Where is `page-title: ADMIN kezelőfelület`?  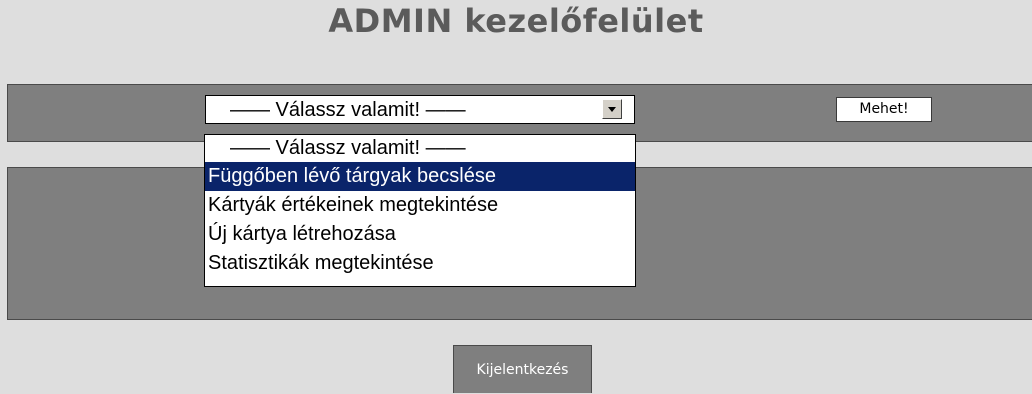
page-title: ADMIN kezelőfelület is located at coordinates (516, 21).